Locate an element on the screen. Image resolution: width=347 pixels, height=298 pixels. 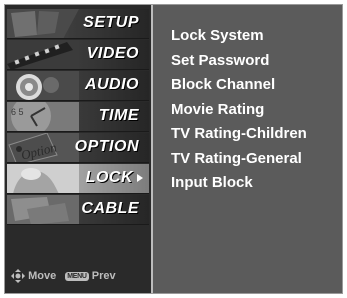
menu-item-audio: AUDIO is located at coordinates (78, 86).